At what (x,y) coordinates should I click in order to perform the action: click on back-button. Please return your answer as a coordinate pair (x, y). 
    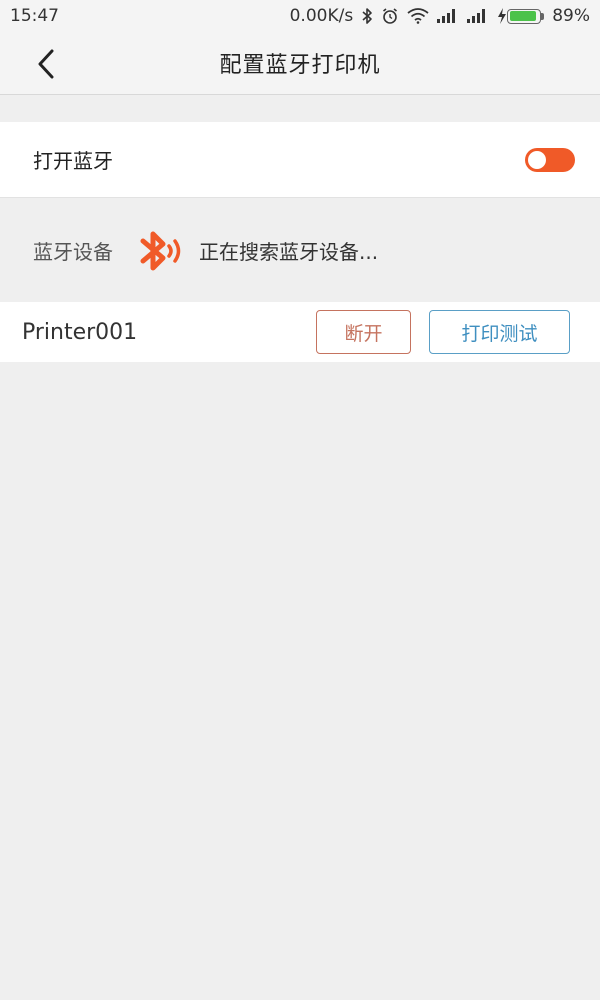
    Looking at the image, I should click on (46, 64).